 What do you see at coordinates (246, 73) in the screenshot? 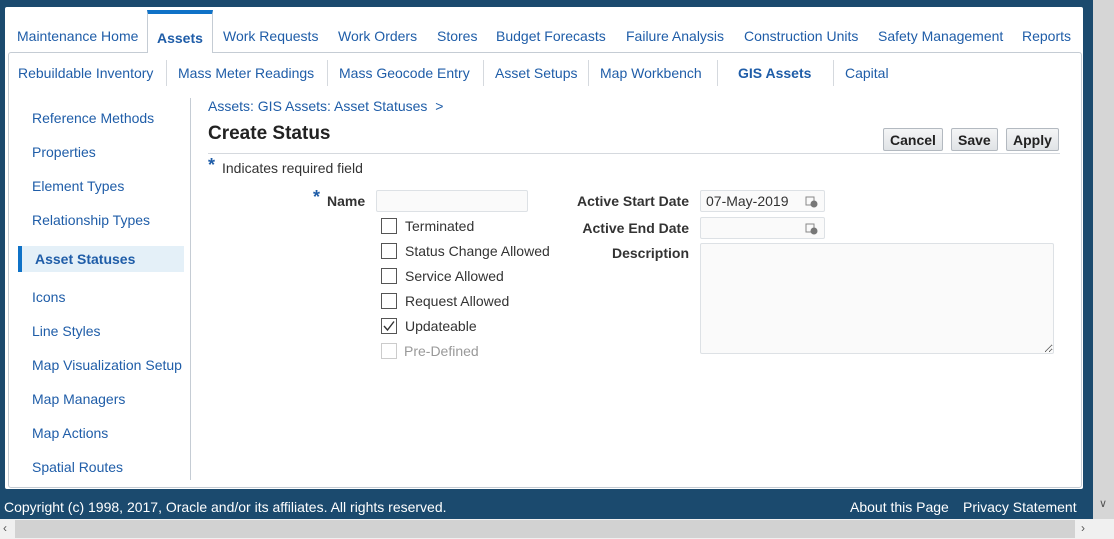
I see `subtab-mass-meter-readings: Mass Meter Readings` at bounding box center [246, 73].